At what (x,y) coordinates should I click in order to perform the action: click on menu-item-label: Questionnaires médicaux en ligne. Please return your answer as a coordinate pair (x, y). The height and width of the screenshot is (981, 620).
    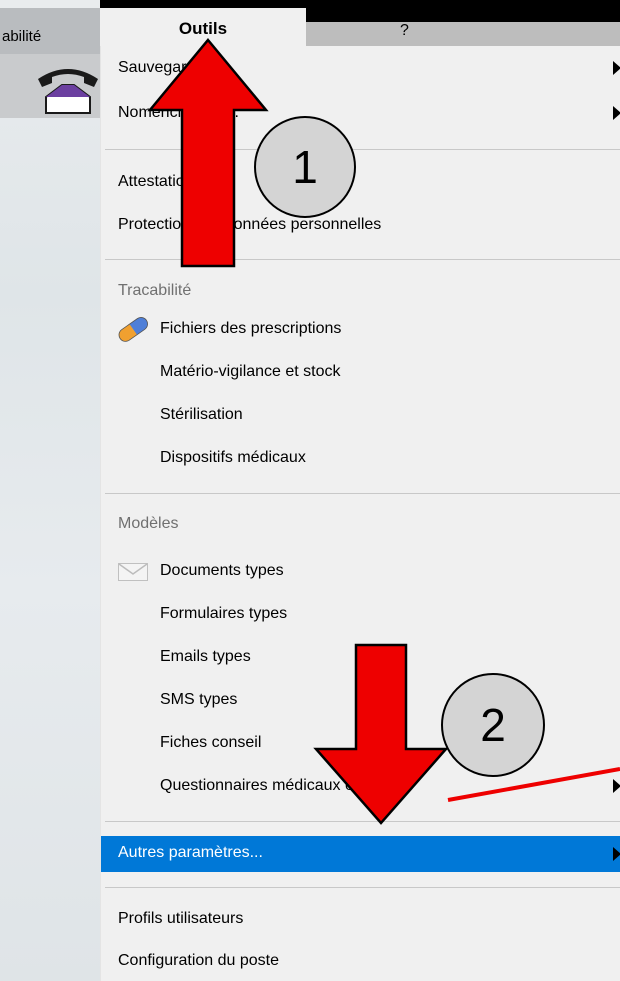
    Looking at the image, I should click on (281, 785).